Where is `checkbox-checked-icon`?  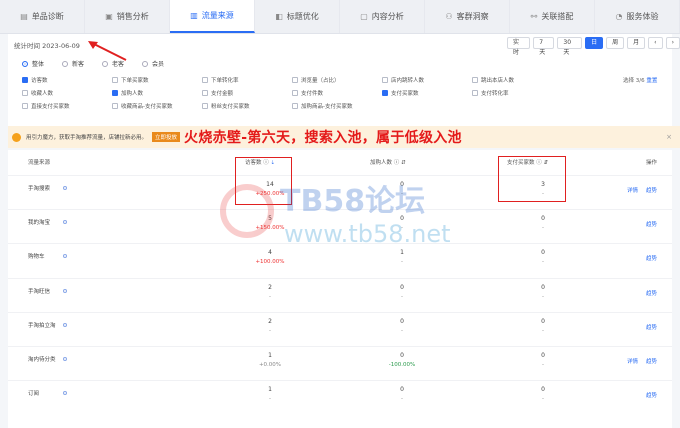
checkbox-checked-icon is located at coordinates (115, 93).